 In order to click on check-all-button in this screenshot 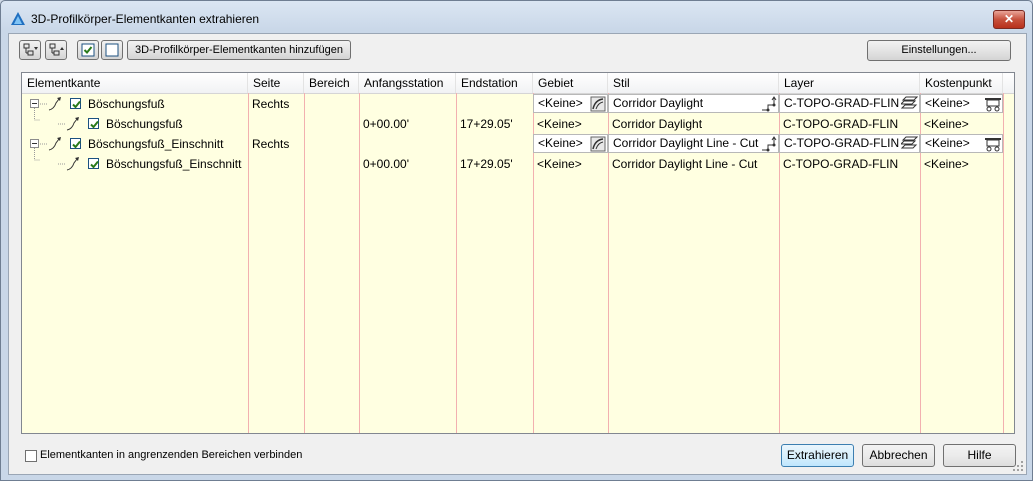, I will do `click(88, 50)`.